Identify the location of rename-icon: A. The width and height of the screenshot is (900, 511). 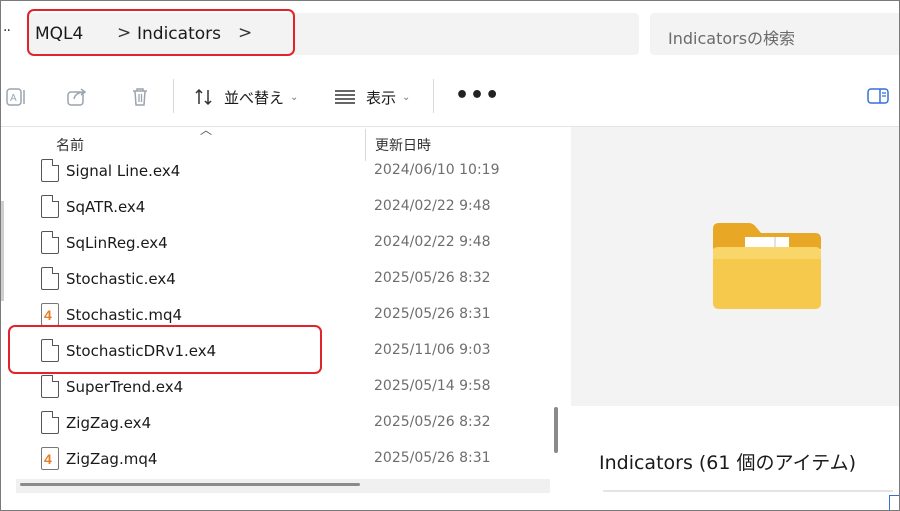
(16, 97).